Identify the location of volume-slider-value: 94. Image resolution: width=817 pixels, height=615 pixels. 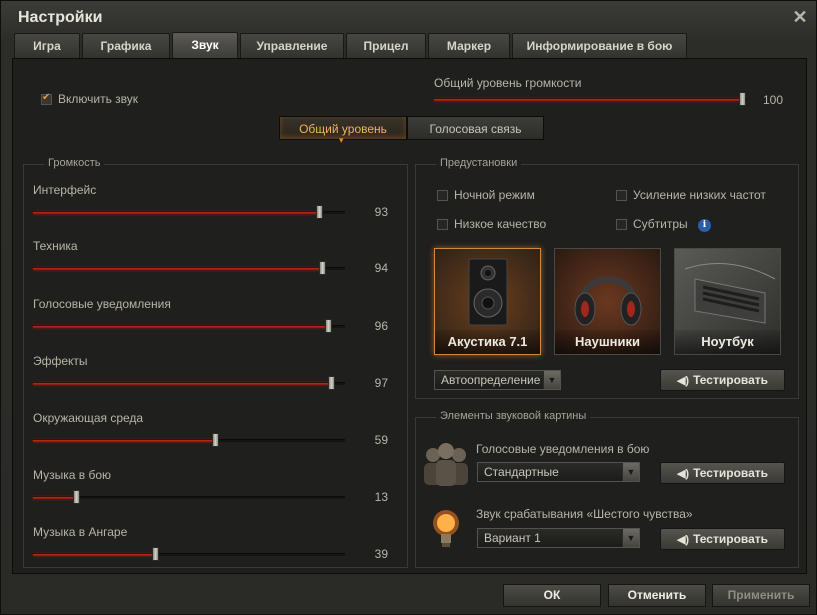
(381, 268).